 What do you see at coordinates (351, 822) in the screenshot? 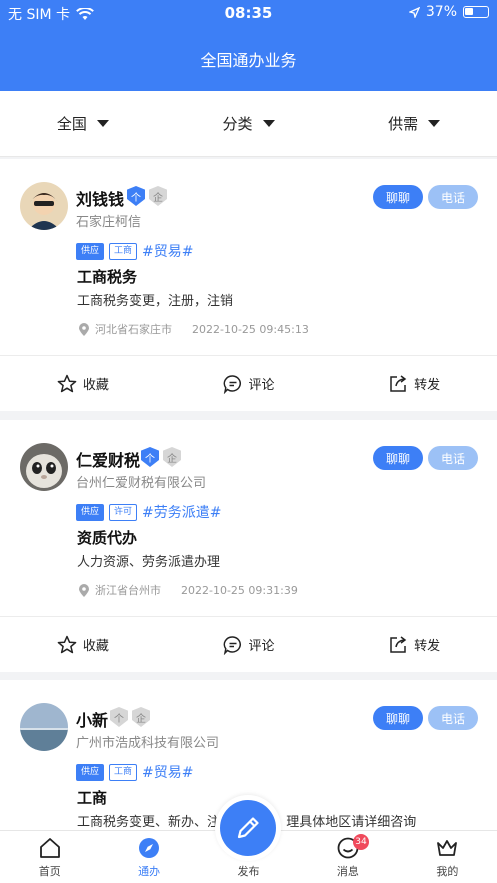
I see `post-description-end: 理具体地区请详细咨询` at bounding box center [351, 822].